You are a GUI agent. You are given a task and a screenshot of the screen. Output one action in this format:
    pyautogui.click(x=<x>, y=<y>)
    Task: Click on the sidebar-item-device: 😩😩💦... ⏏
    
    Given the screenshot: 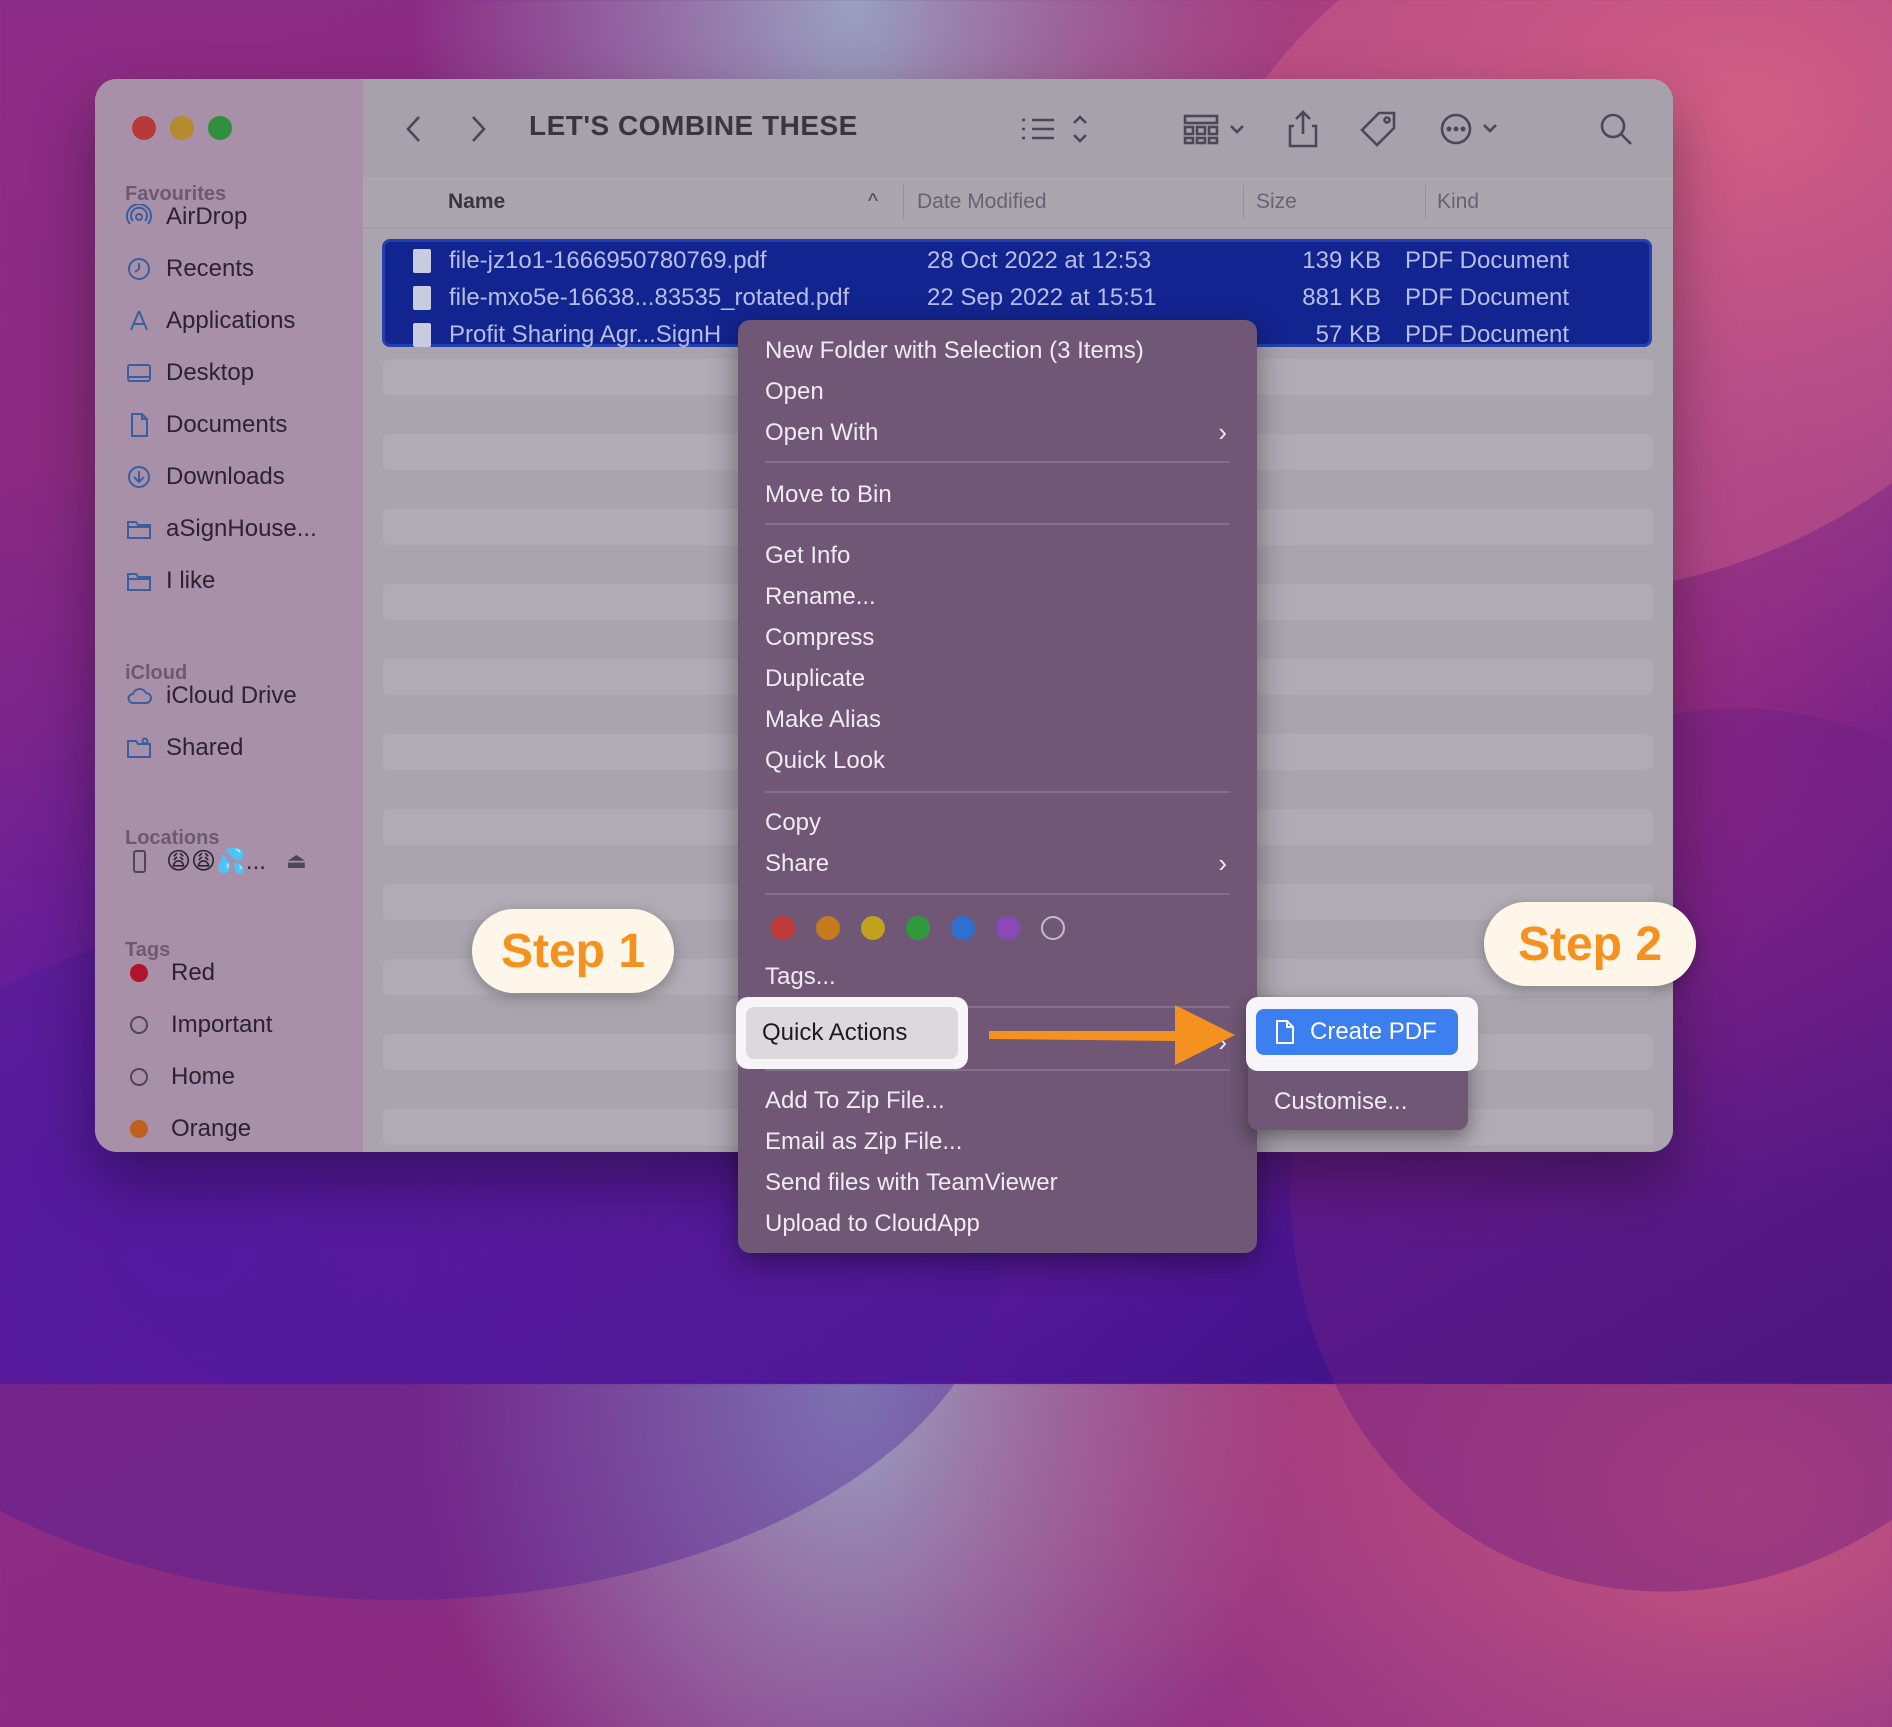 What is the action you would take?
    pyautogui.click(x=216, y=861)
    